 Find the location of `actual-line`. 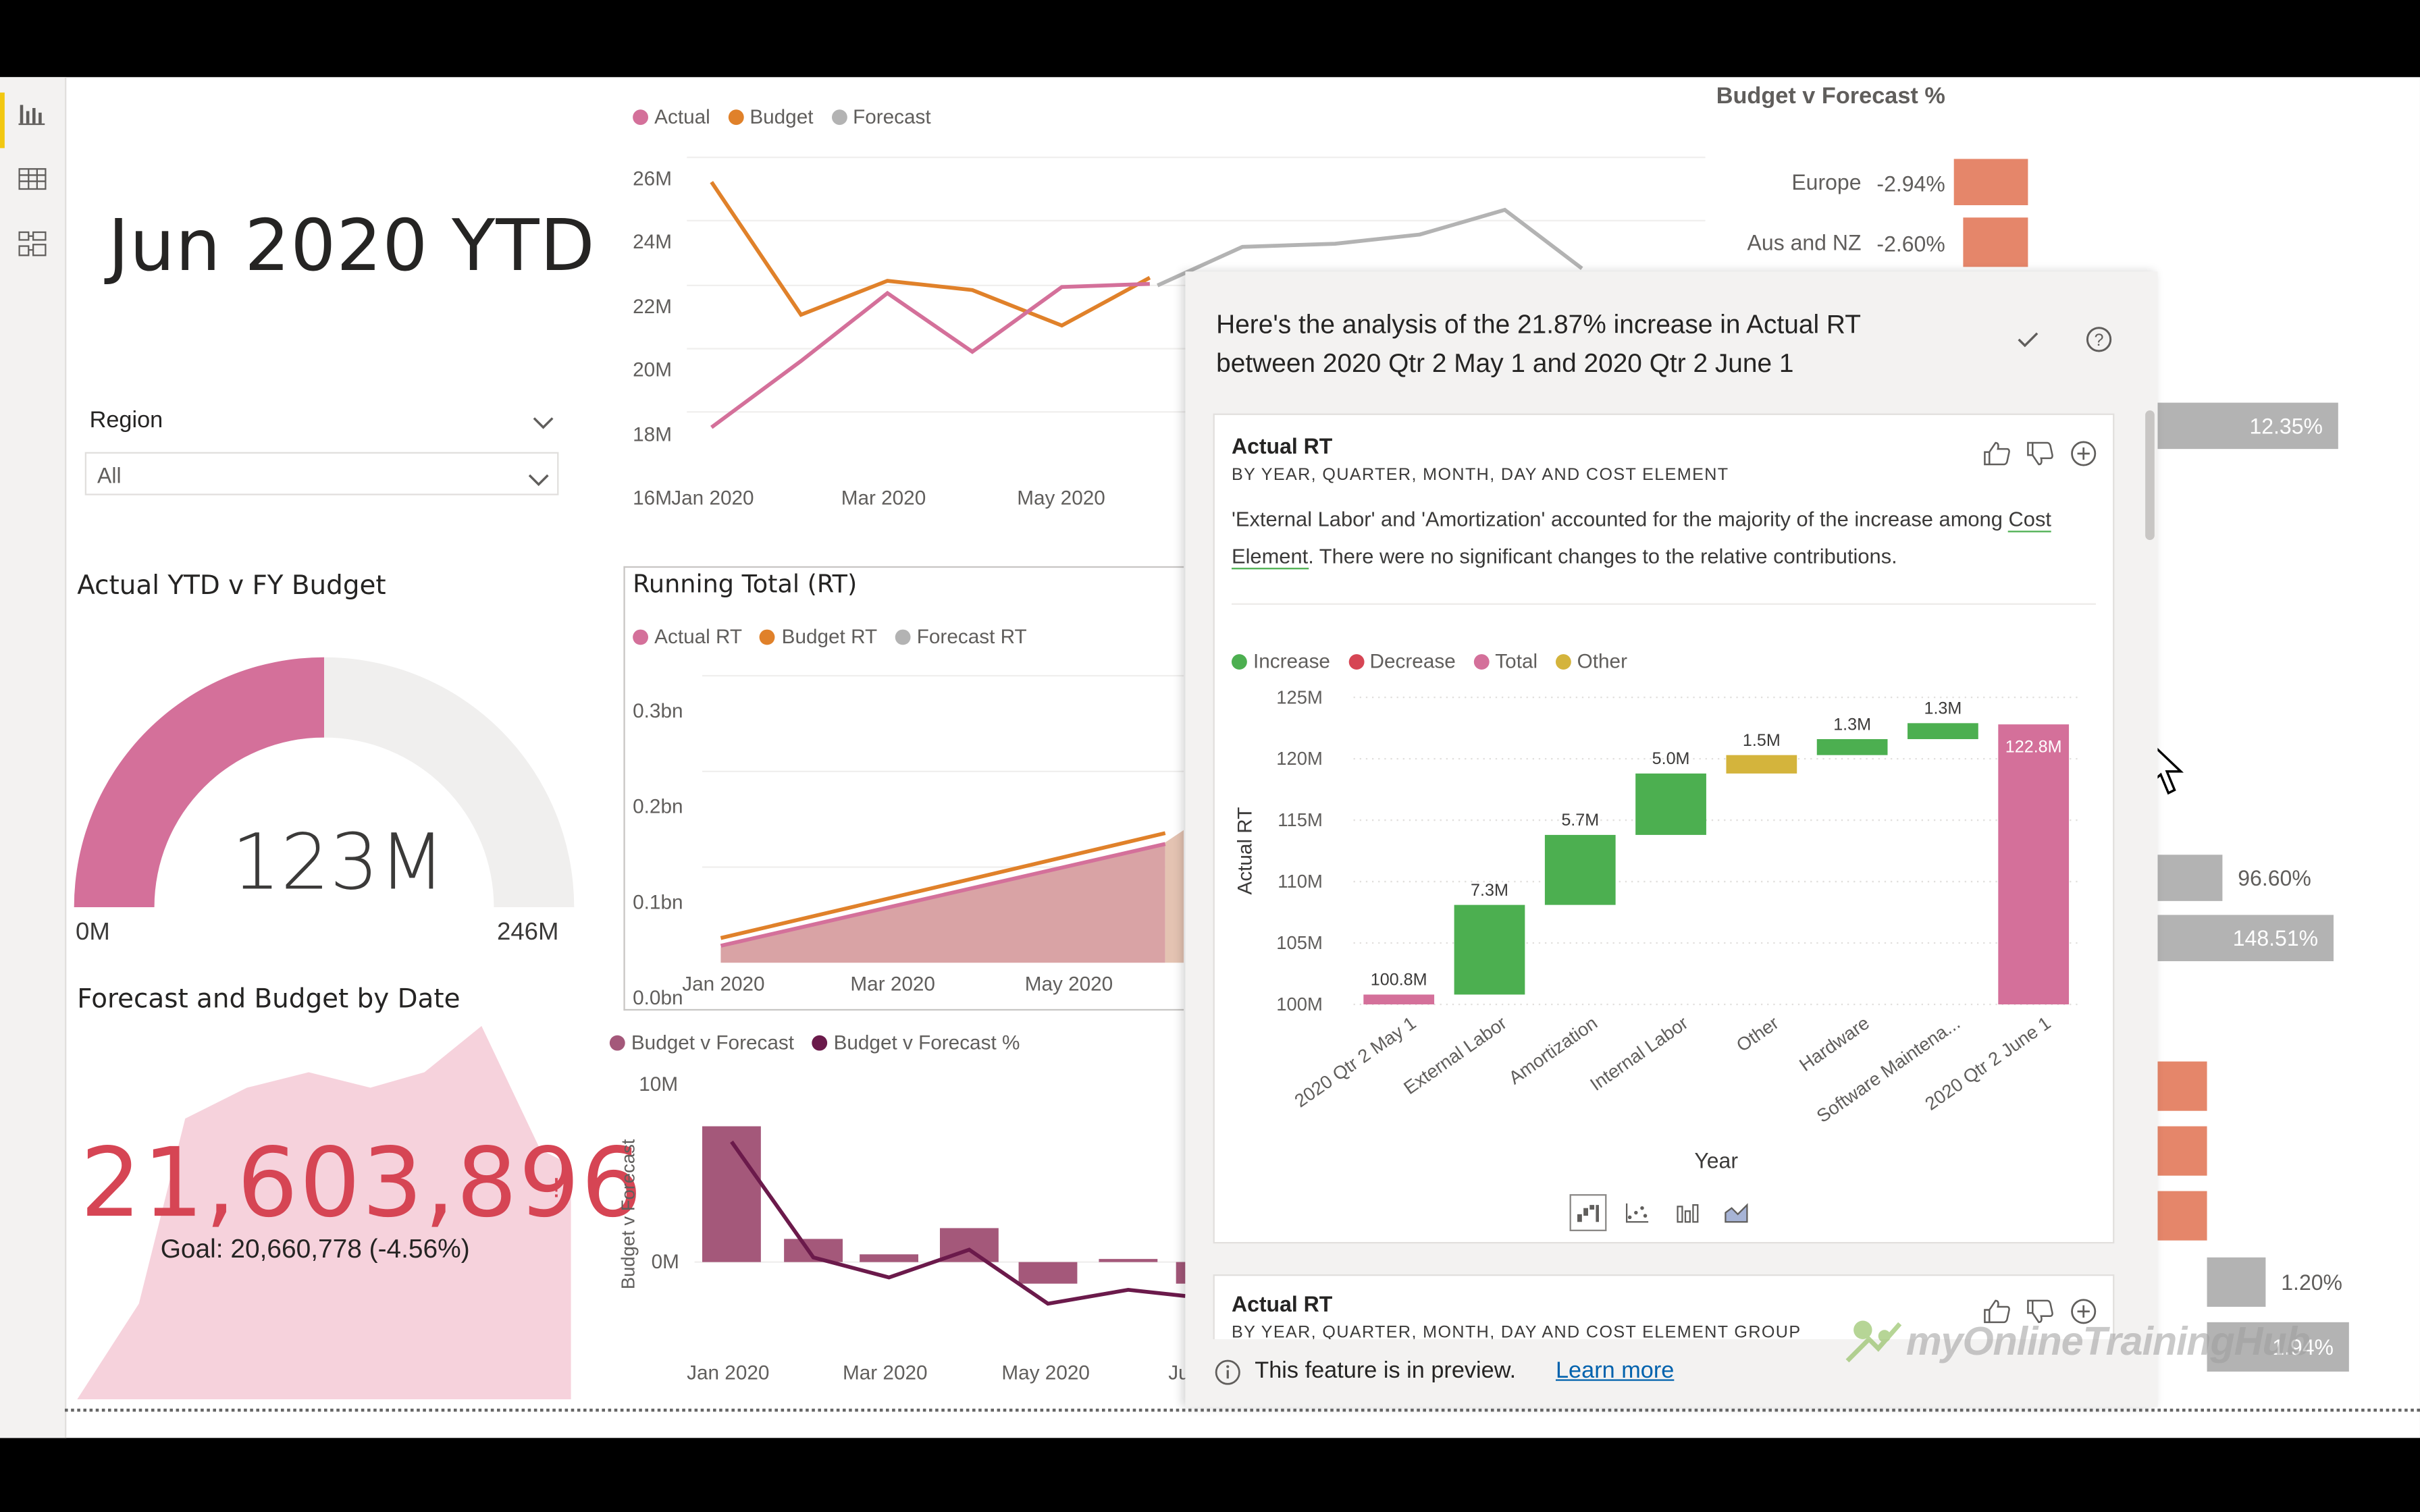

actual-line is located at coordinates (930, 355).